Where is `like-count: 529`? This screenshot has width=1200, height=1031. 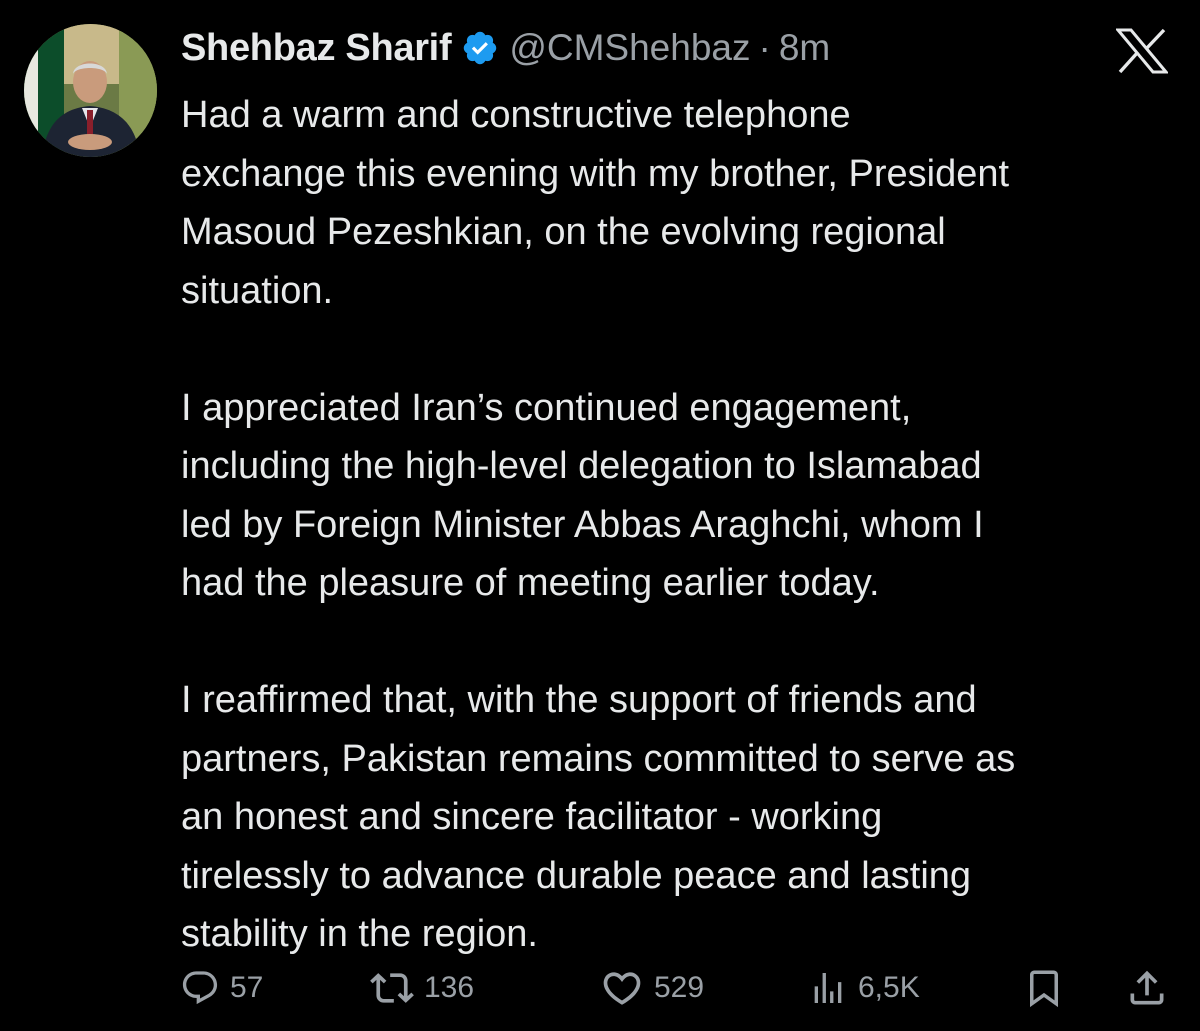 like-count: 529 is located at coordinates (679, 987).